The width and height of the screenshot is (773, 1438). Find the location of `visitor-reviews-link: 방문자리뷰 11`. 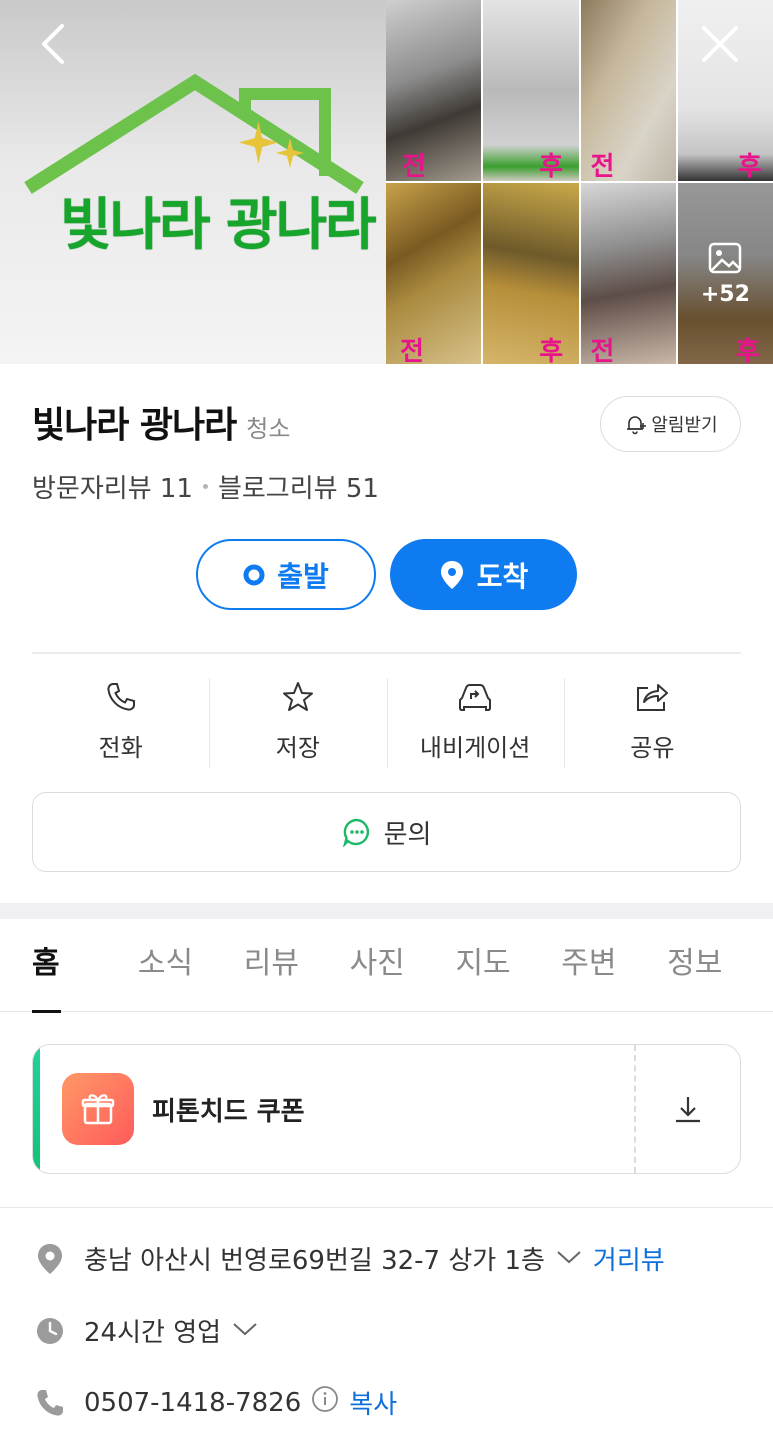

visitor-reviews-link: 방문자리뷰 11 is located at coordinates (112, 486).